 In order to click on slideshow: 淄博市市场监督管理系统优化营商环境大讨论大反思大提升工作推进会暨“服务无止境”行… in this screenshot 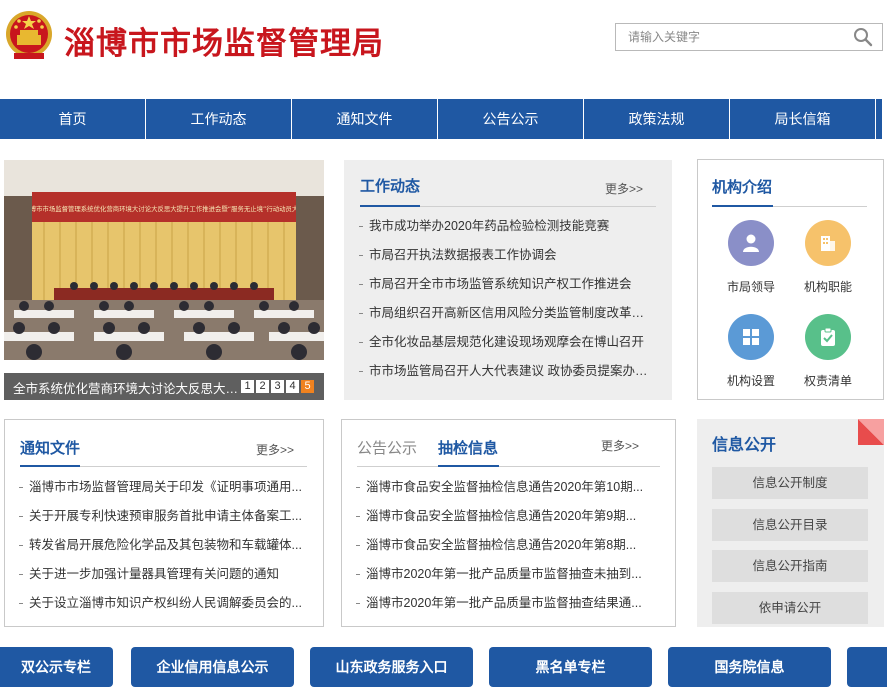, I will do `click(164, 280)`.